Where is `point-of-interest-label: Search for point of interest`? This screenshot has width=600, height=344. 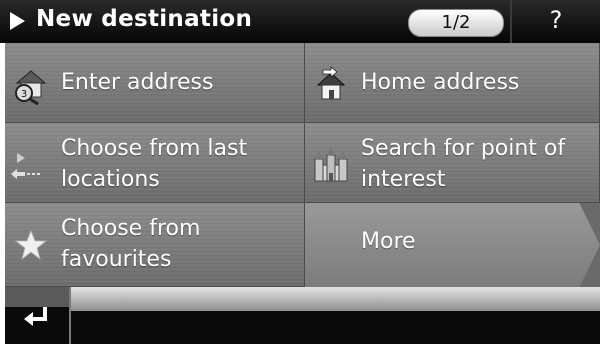
point-of-interest-label: Search for point of interest is located at coordinates (463, 164).